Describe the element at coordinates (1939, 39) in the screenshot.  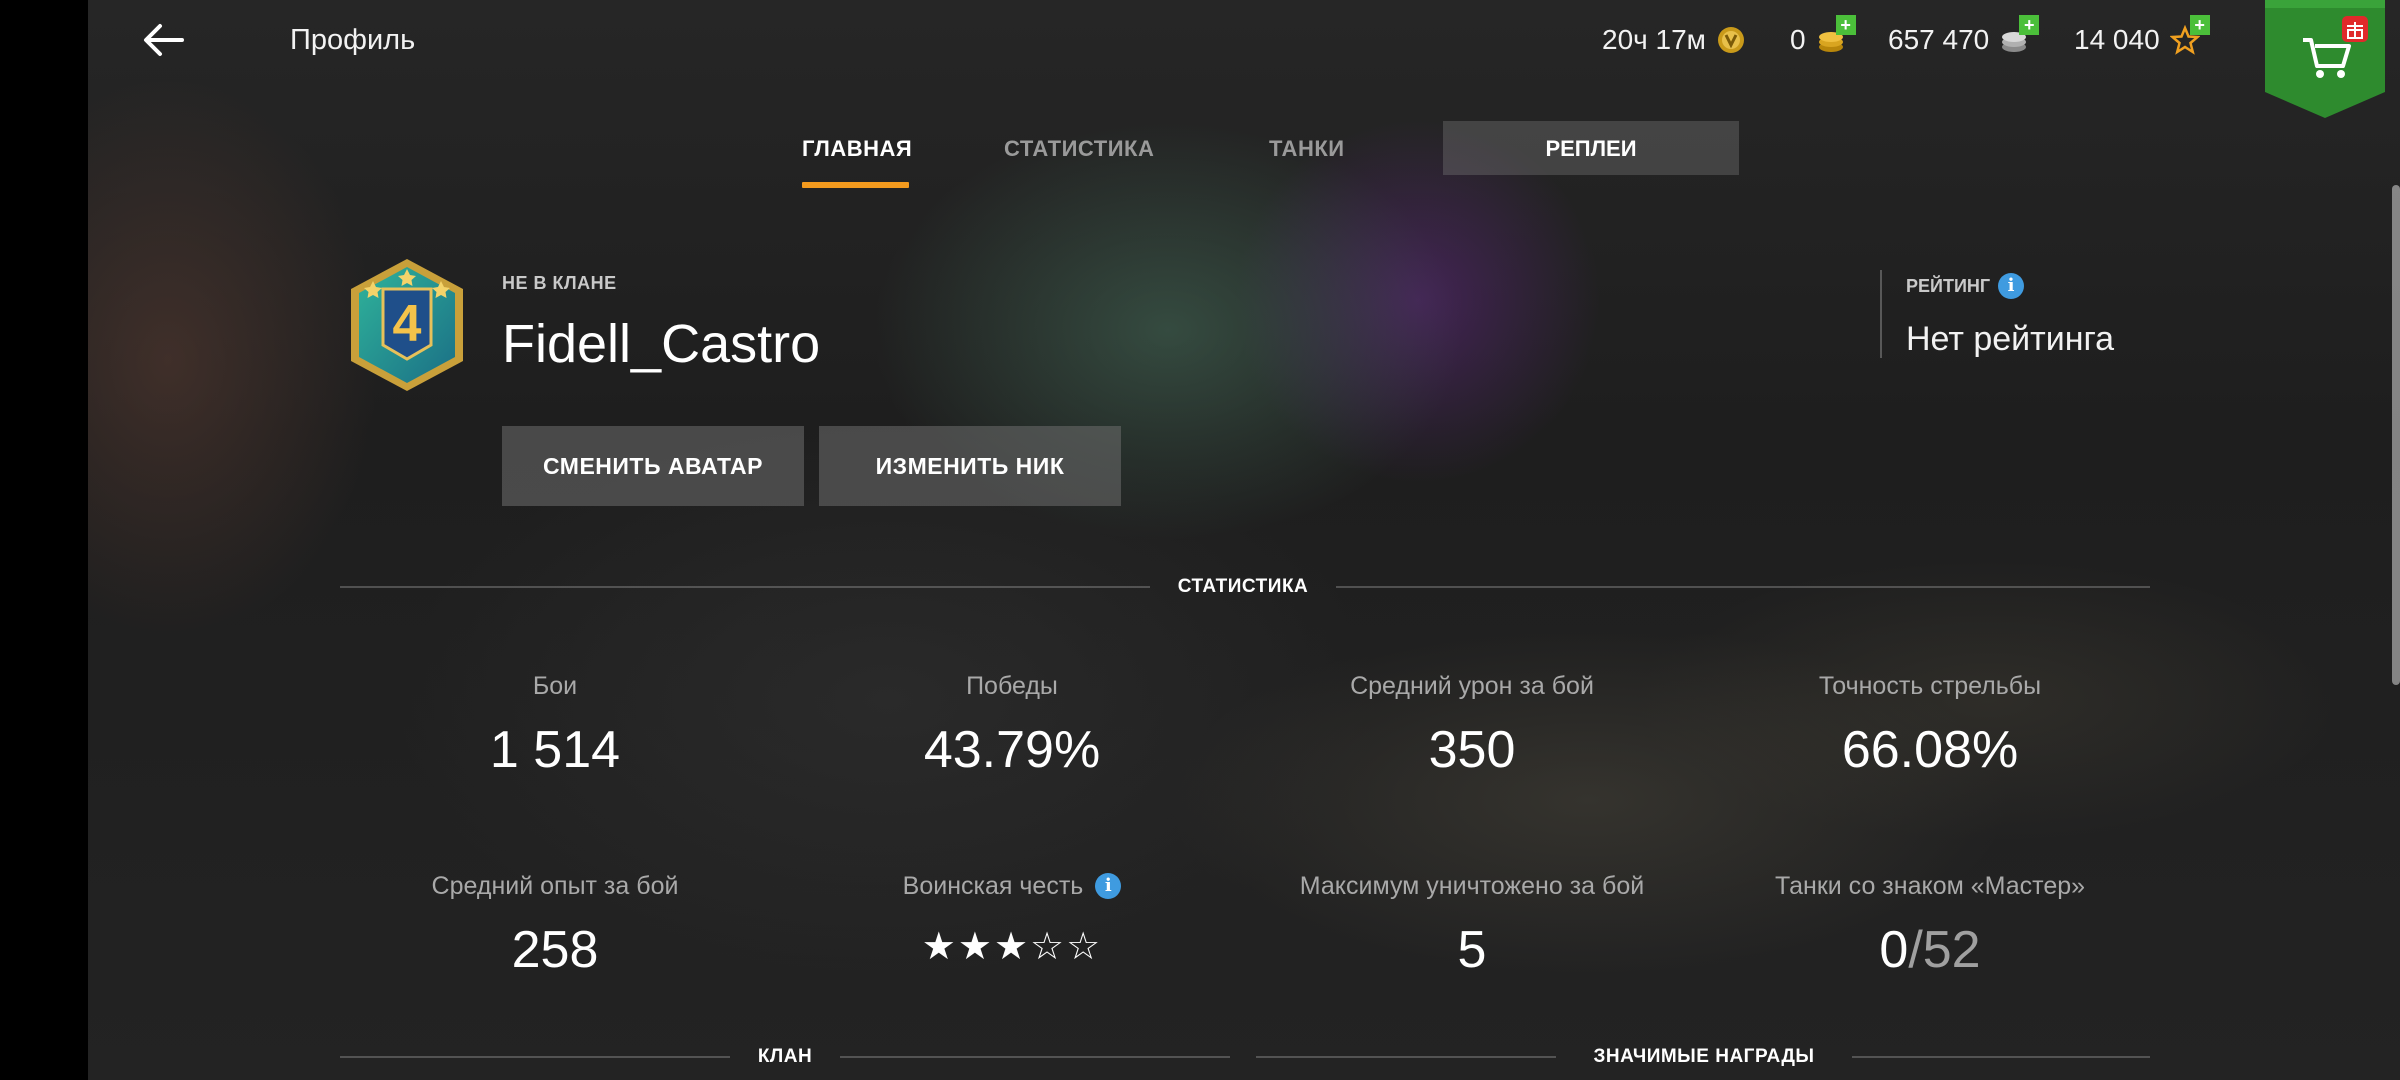
I see `credits-value: 657 470` at that location.